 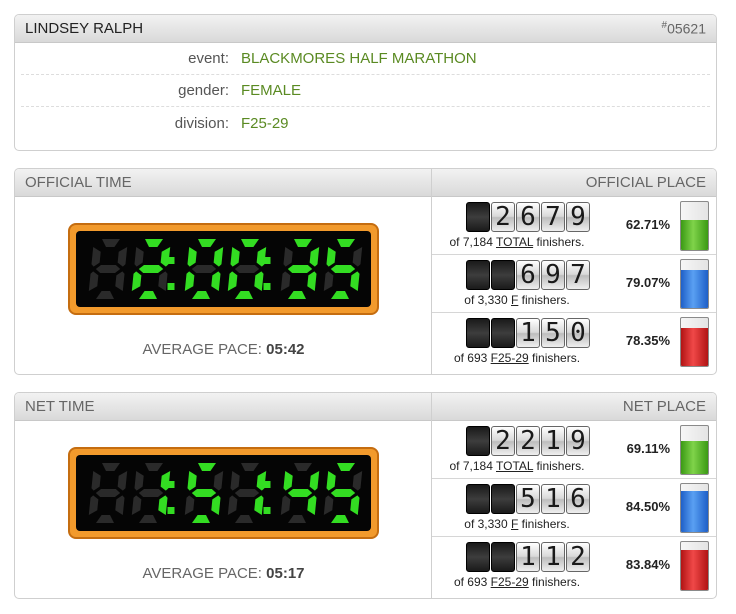 I want to click on official-clock-screen, so click(x=223, y=269).